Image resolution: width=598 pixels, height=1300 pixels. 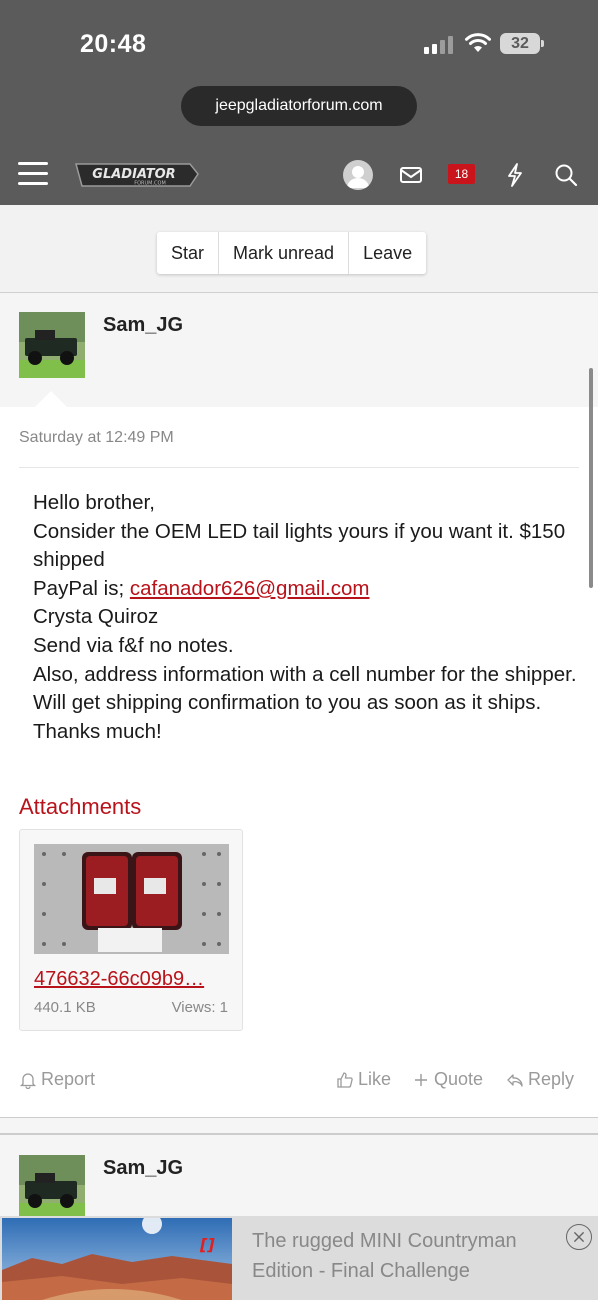 What do you see at coordinates (345, 1079) in the screenshot?
I see `thumbs-up-icon` at bounding box center [345, 1079].